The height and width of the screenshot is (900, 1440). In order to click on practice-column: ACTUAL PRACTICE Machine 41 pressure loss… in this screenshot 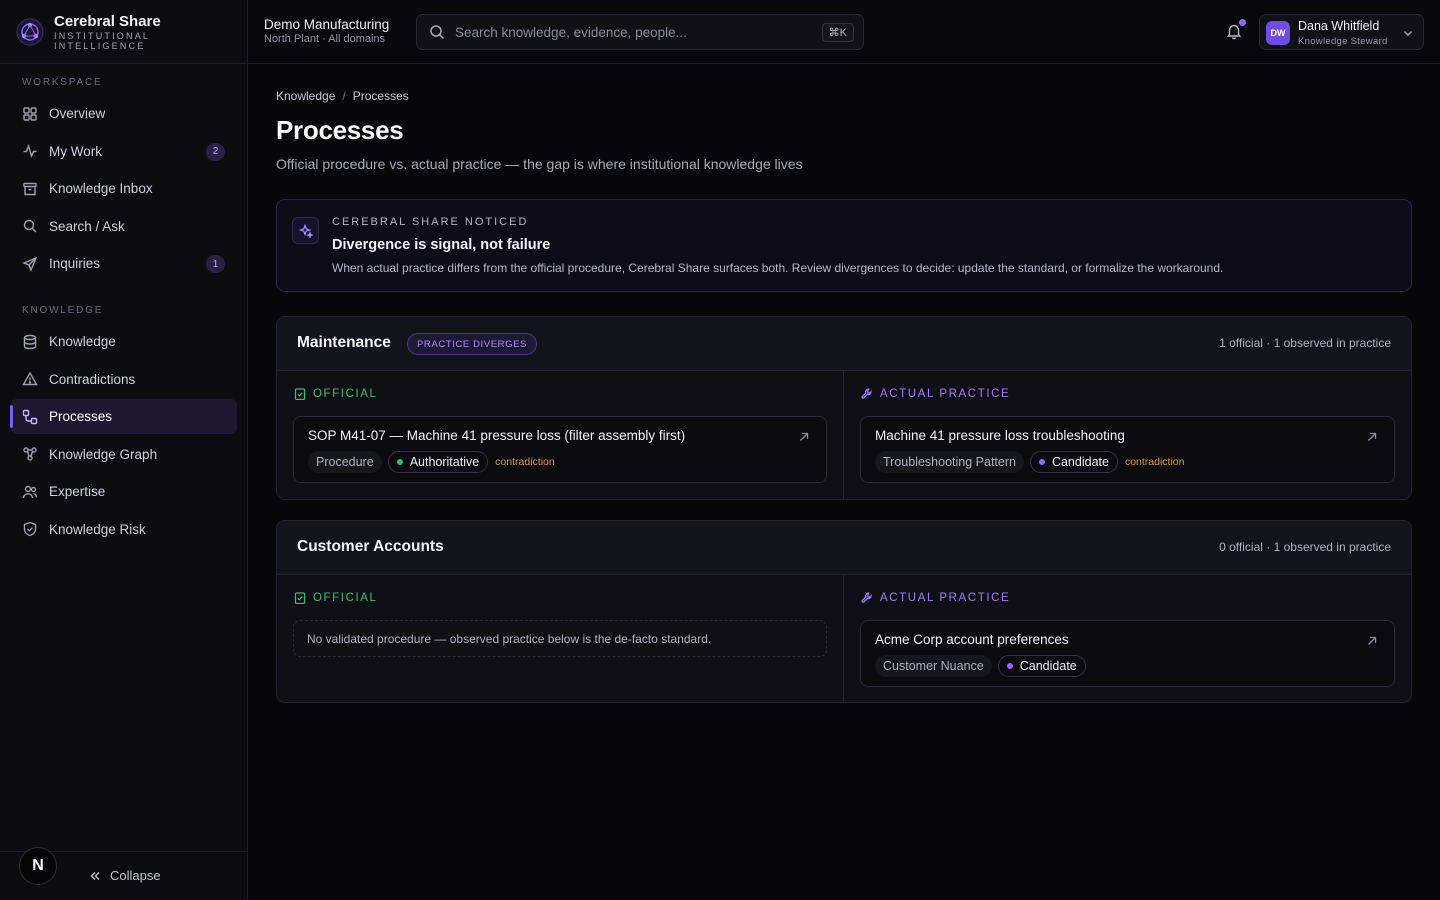, I will do `click(1127, 435)`.